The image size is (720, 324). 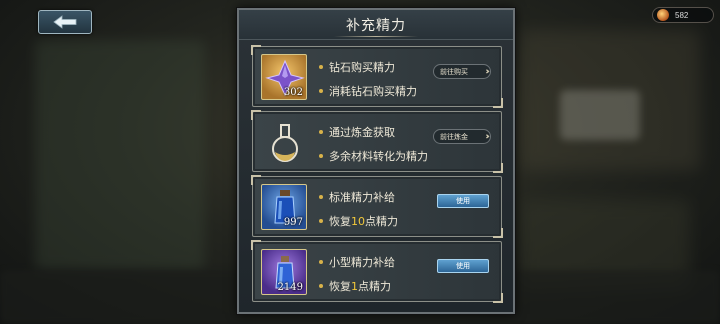 I want to click on currency-value: 582, so click(x=682, y=15).